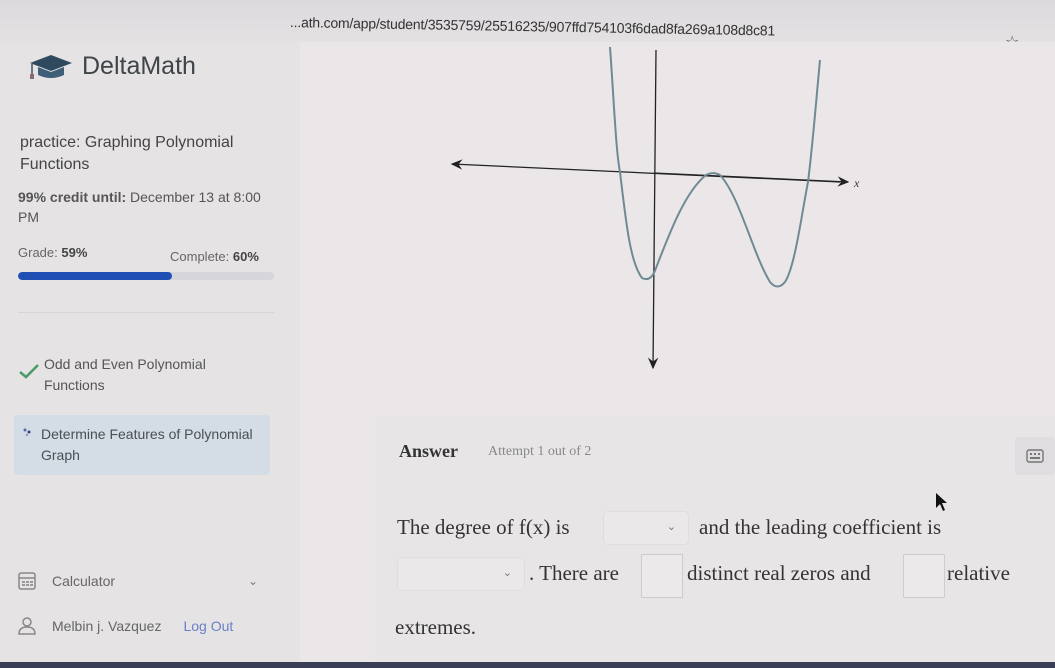 Image resolution: width=1055 pixels, height=668 pixels. I want to click on attempt-counter: Attempt 1 out of 2, so click(540, 451).